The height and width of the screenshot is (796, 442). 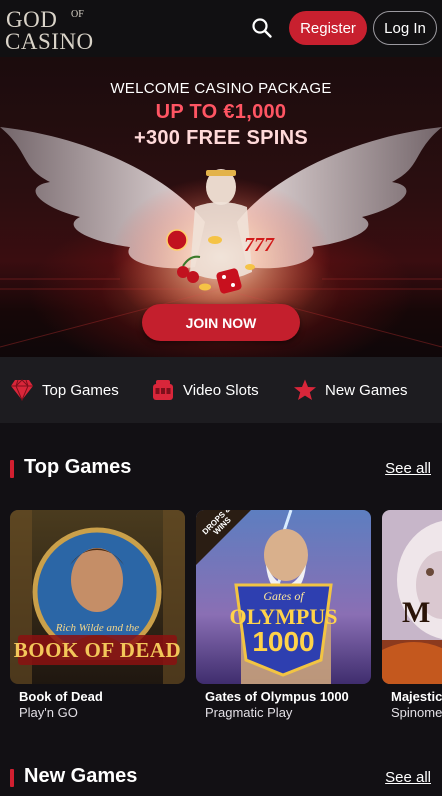 What do you see at coordinates (221, 88) in the screenshot?
I see `welcome-package-text: WELCOME CASINO PACKAGE` at bounding box center [221, 88].